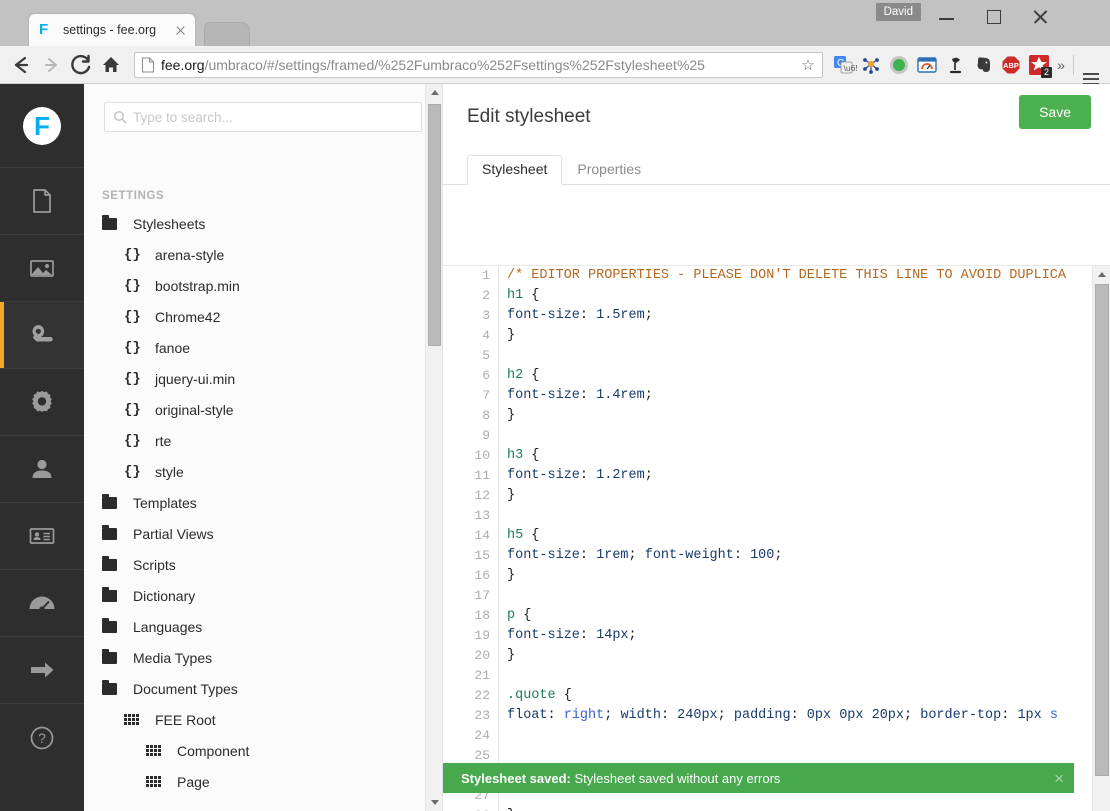 The height and width of the screenshot is (811, 1110). I want to click on search-box, so click(263, 117).